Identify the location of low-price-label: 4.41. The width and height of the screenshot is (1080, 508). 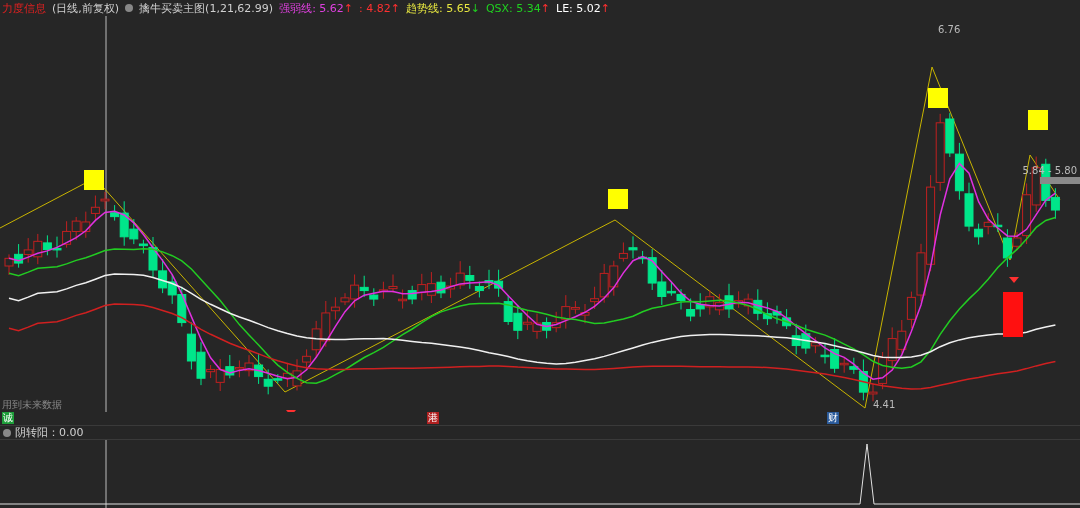
(884, 404).